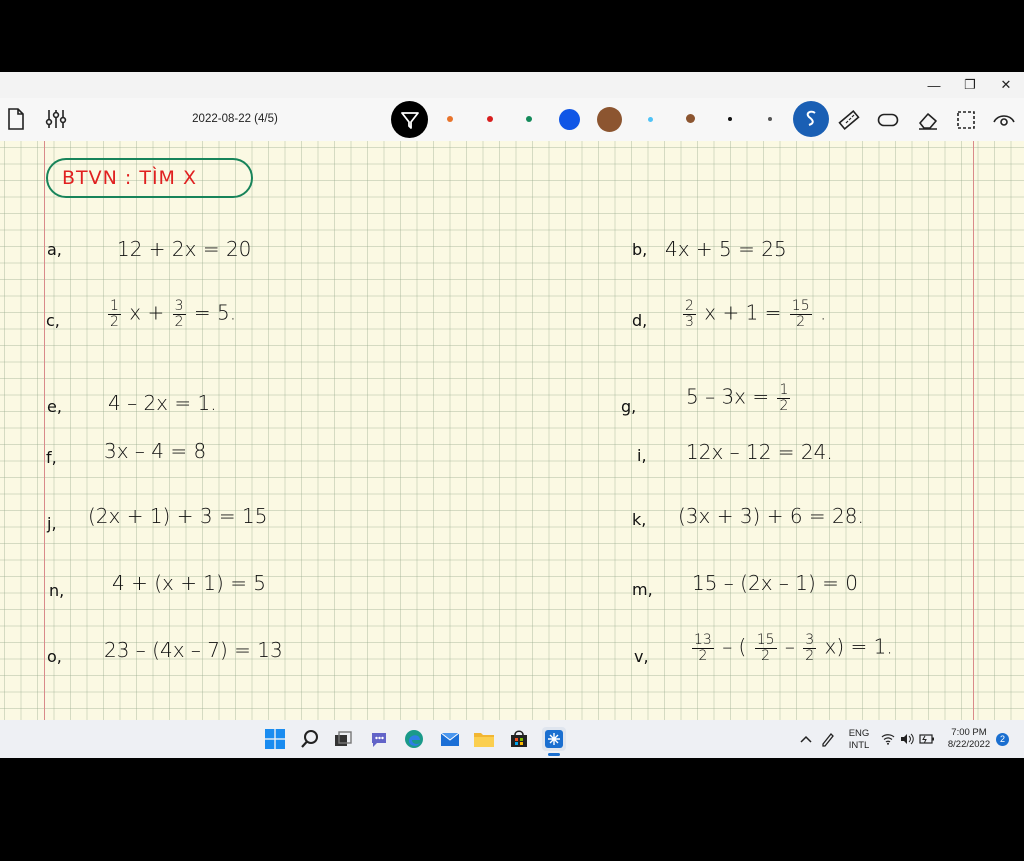  I want to click on pen-color-brown-large, so click(609, 119).